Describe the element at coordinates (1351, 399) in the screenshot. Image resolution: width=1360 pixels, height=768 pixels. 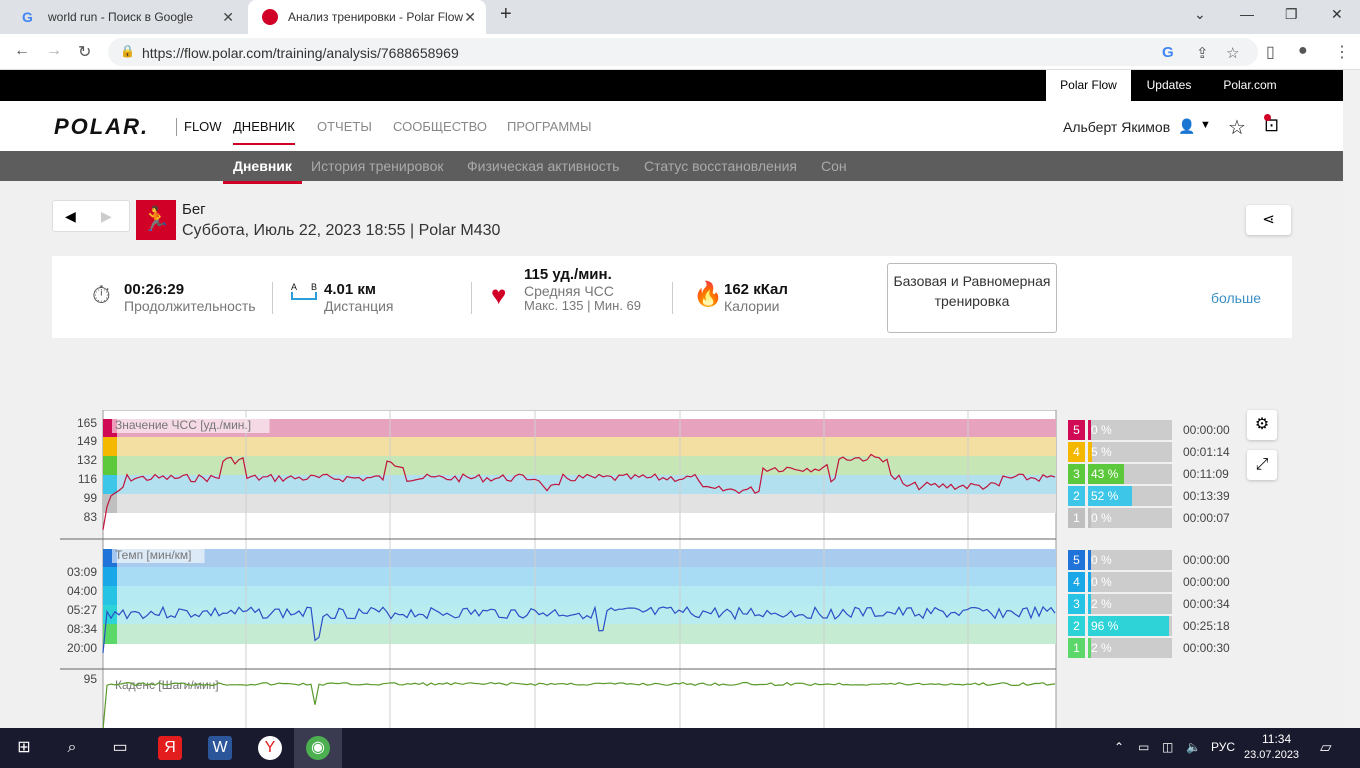
I see `page-scrollbar` at that location.